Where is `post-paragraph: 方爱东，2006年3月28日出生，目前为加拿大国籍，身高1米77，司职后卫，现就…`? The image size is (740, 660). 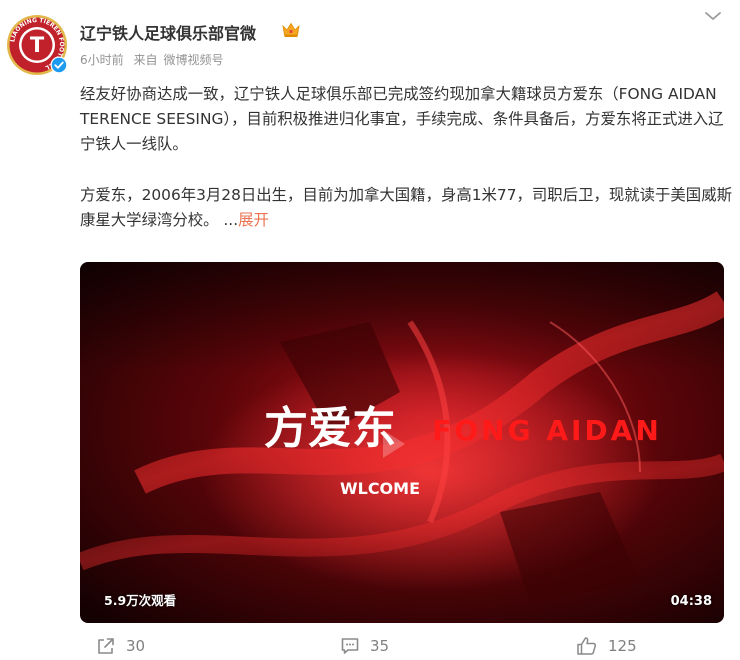
post-paragraph: 方爱东，2006年3月28日出生，目前为加拿大国籍，身高1米77，司职后卫，现就… is located at coordinates (406, 207).